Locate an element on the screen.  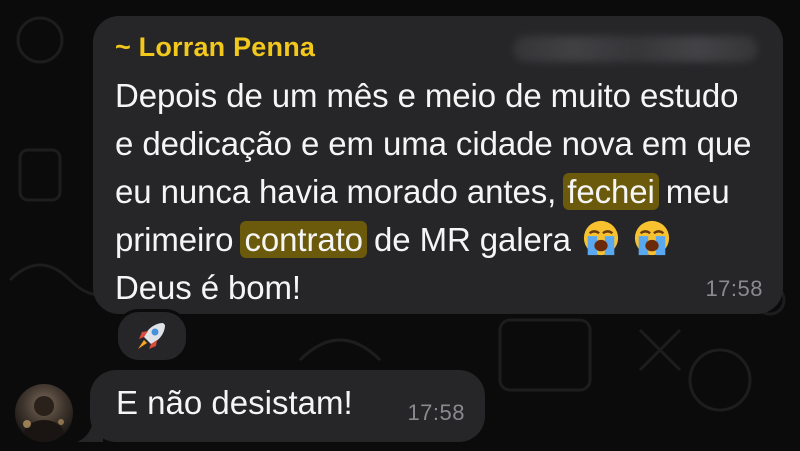
message-text-part: Deus é bom! is located at coordinates (208, 287).